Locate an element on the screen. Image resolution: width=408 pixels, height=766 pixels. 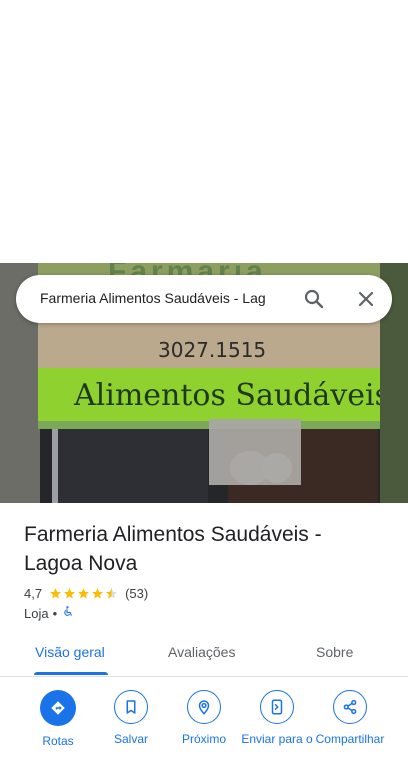
star-half-icon is located at coordinates (111, 592).